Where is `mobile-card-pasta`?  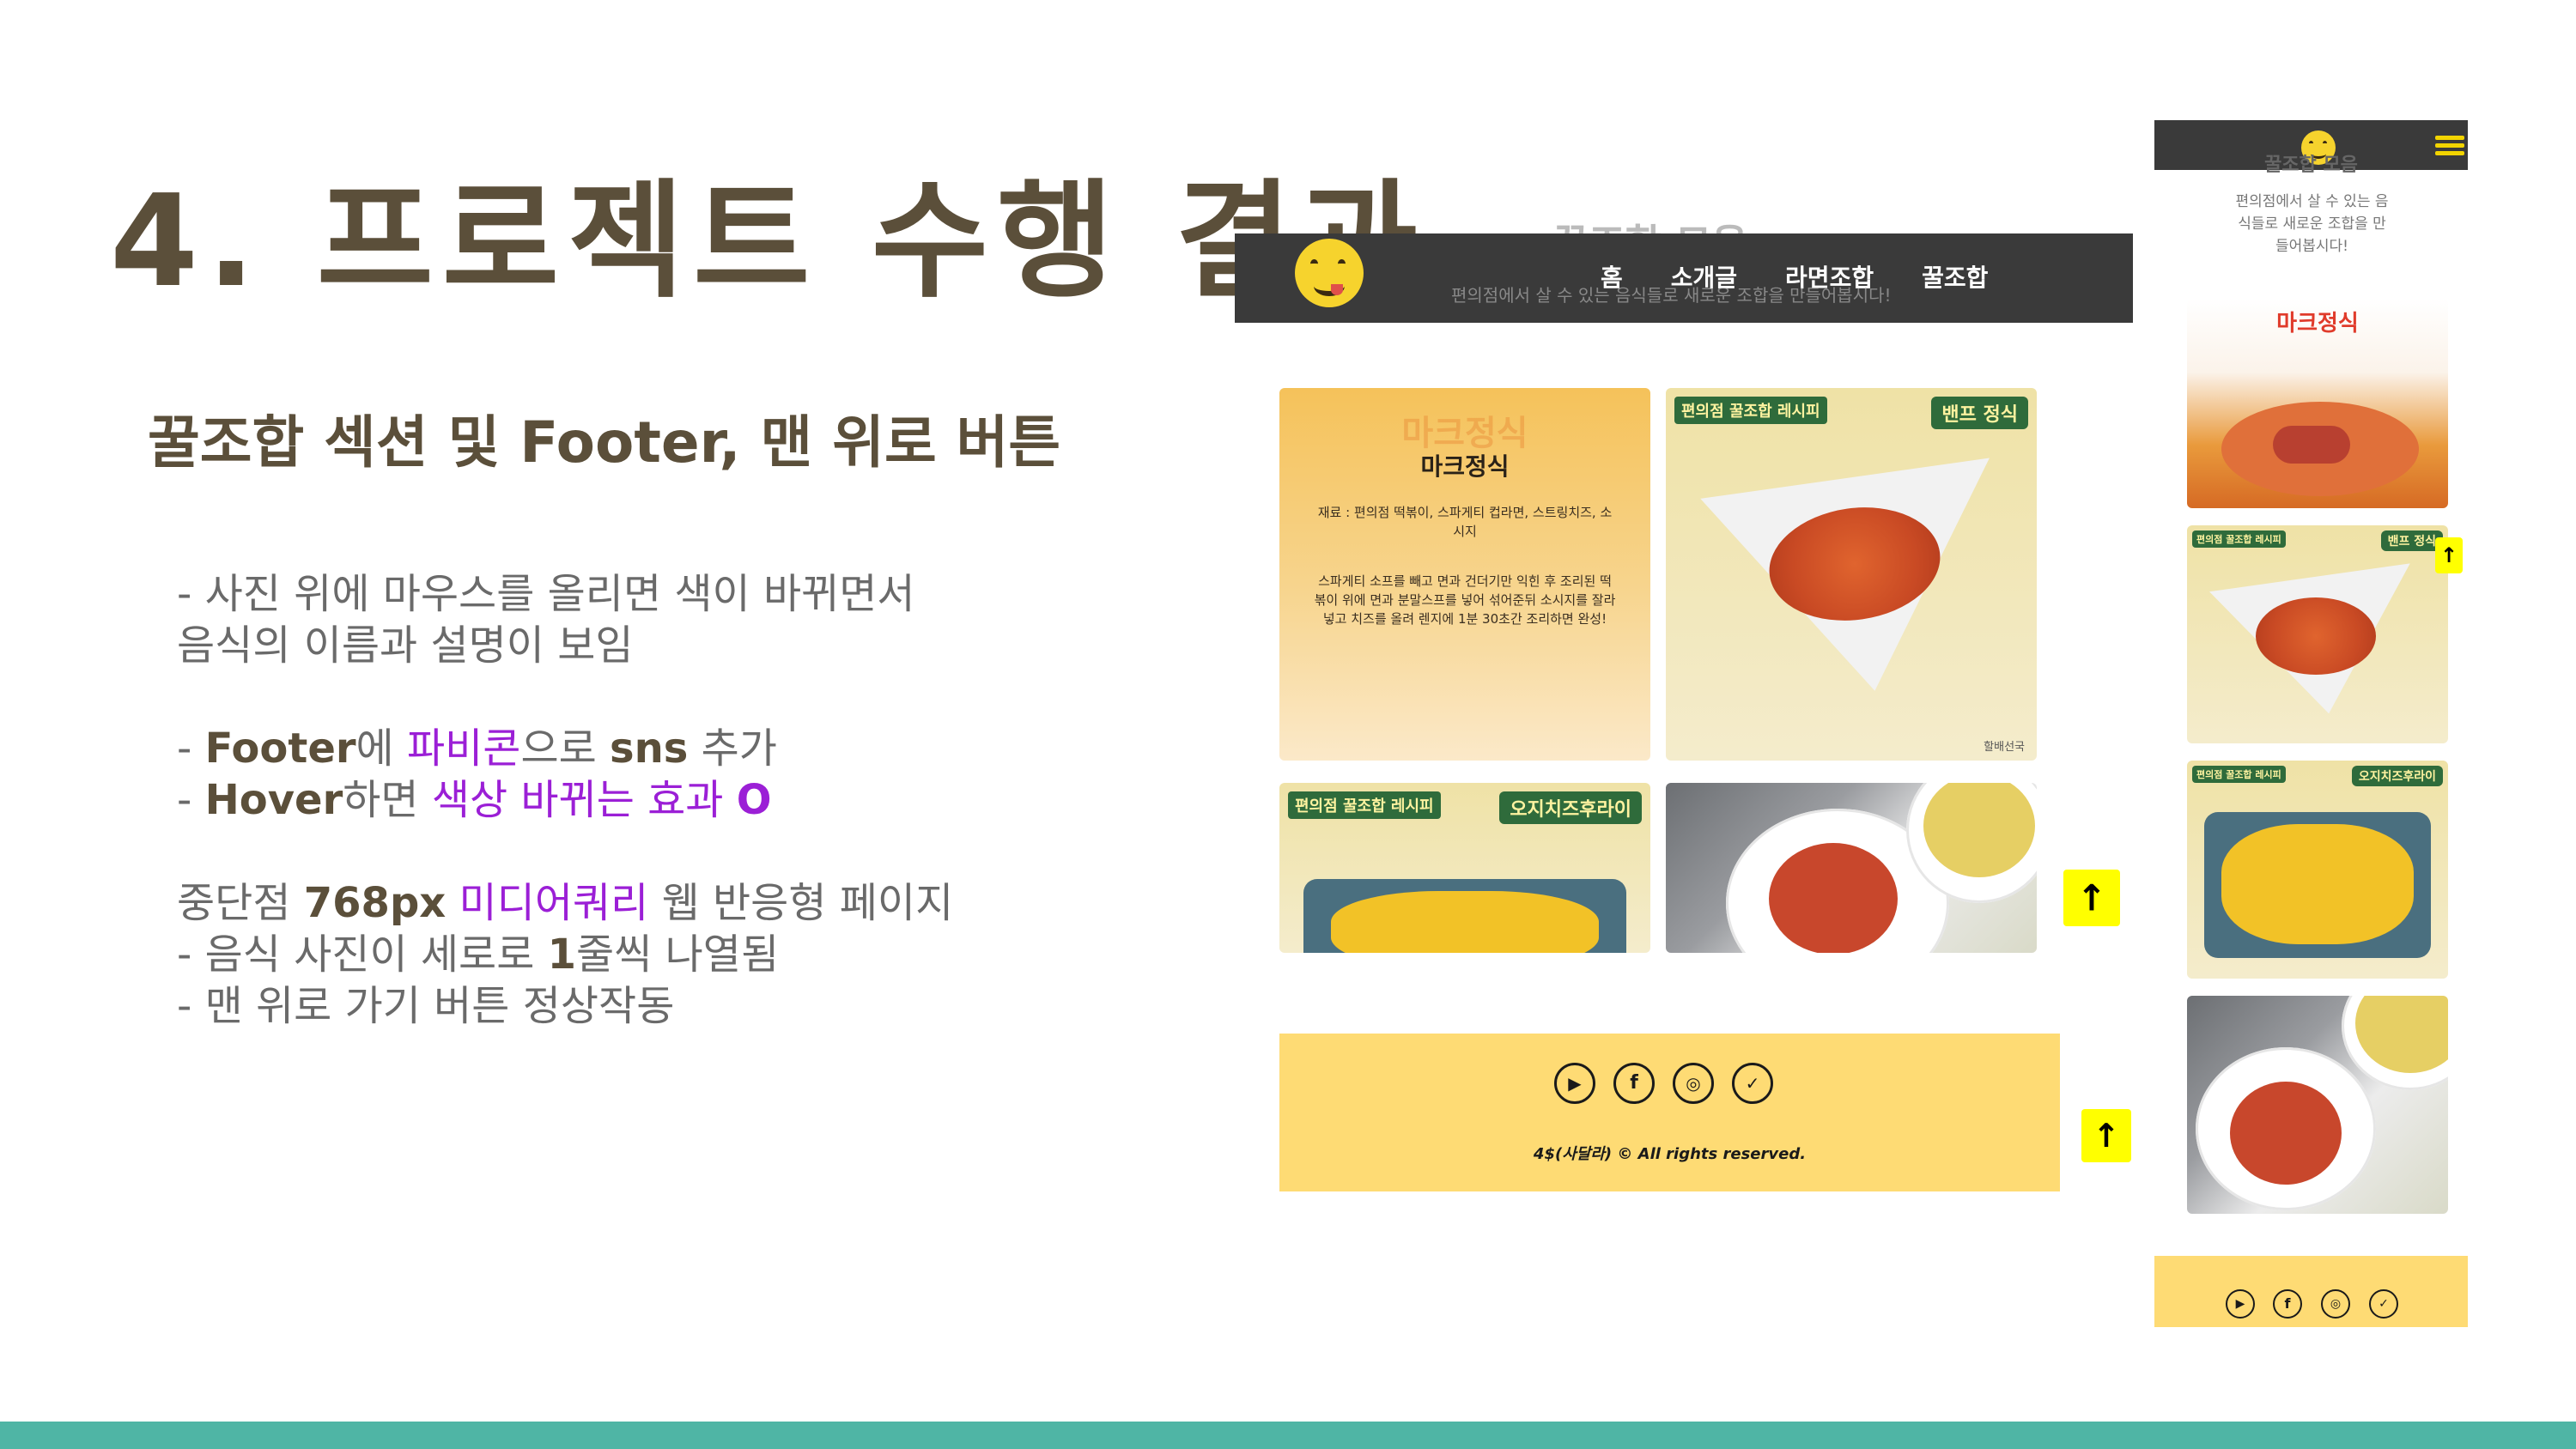
mobile-card-pasta is located at coordinates (2317, 1105).